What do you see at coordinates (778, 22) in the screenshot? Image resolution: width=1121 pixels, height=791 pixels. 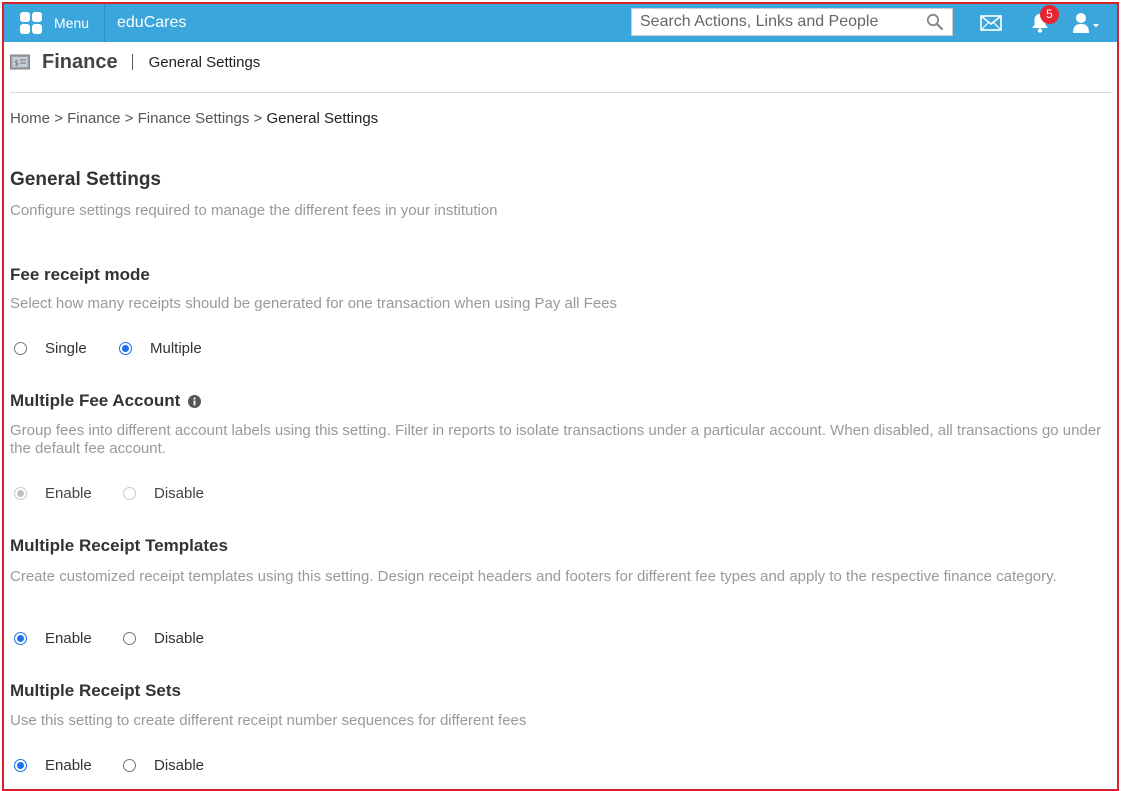 I see `search-input` at bounding box center [778, 22].